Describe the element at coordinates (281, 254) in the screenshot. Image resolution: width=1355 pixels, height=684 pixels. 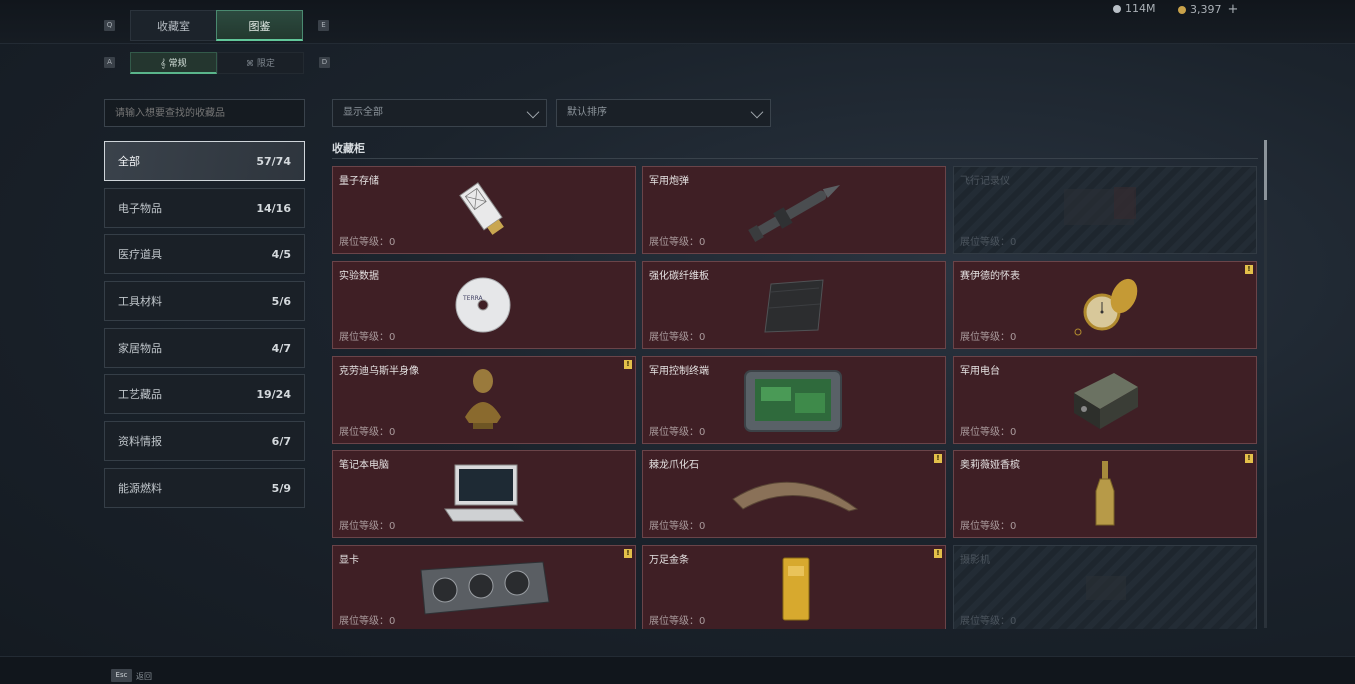
I see `category-count: 4/5` at that location.